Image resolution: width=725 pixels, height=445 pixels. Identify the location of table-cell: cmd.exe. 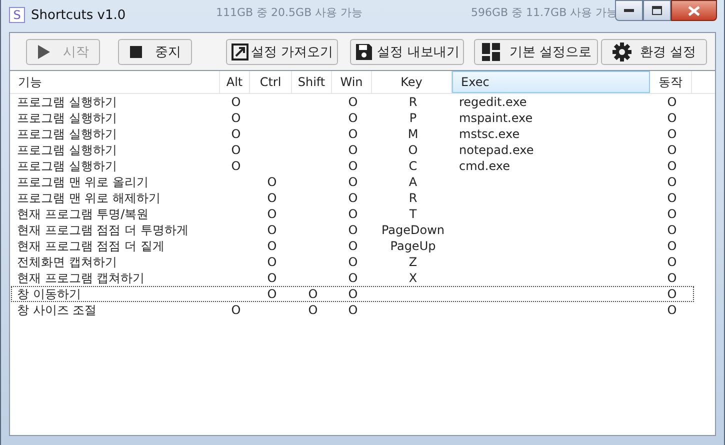
(484, 166).